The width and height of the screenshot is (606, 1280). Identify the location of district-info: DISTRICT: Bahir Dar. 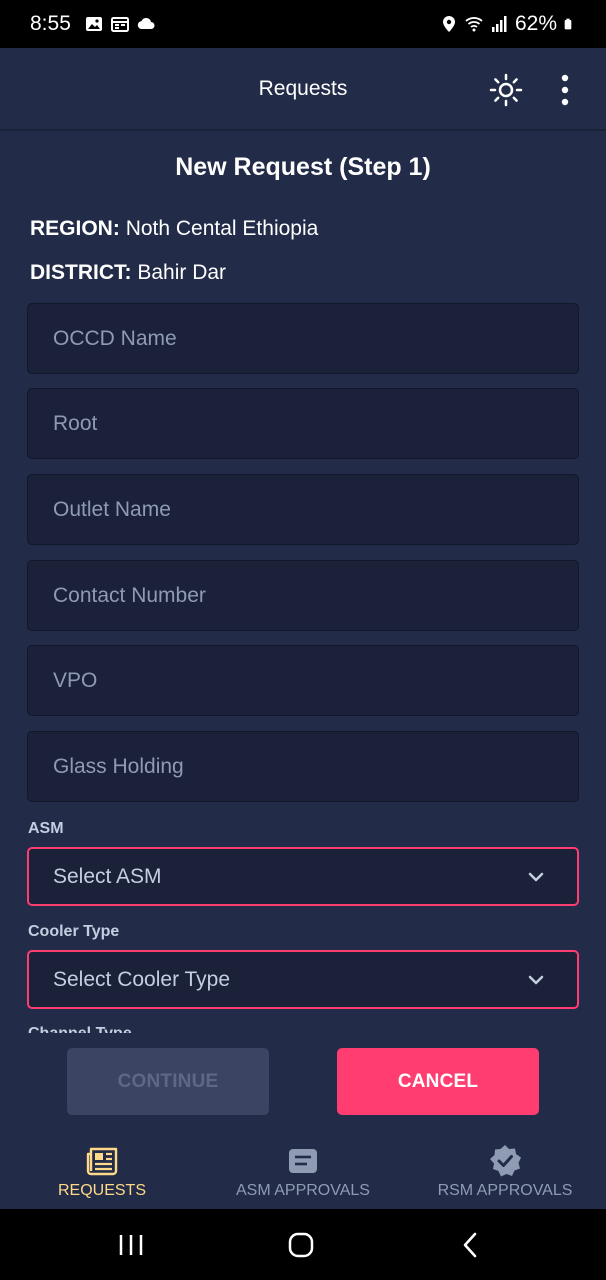
(128, 273).